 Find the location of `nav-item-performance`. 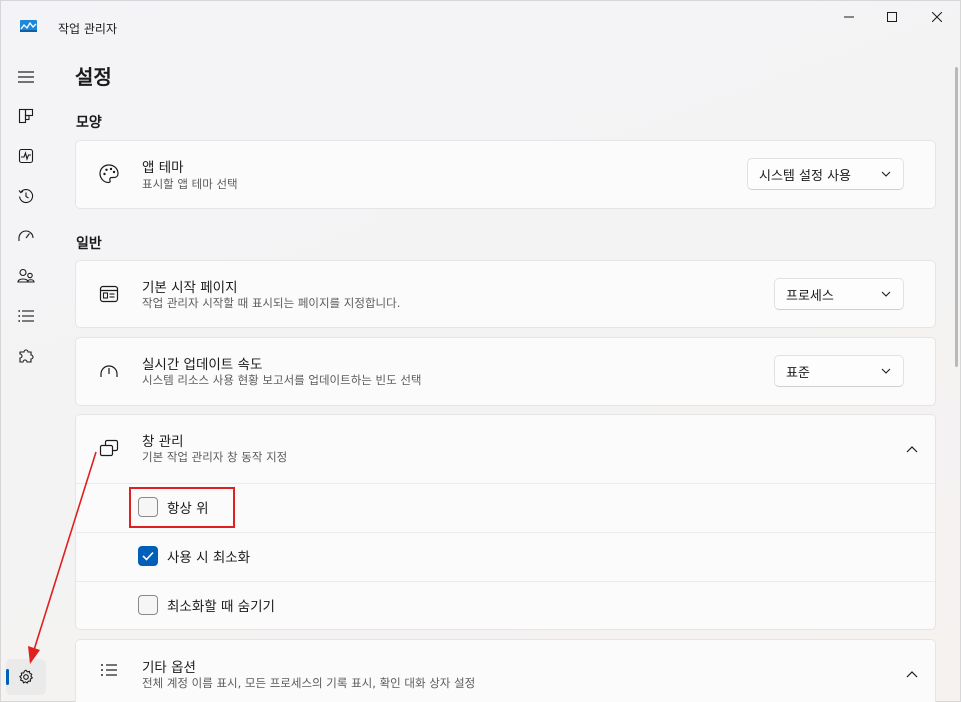

nav-item-performance is located at coordinates (26, 156).